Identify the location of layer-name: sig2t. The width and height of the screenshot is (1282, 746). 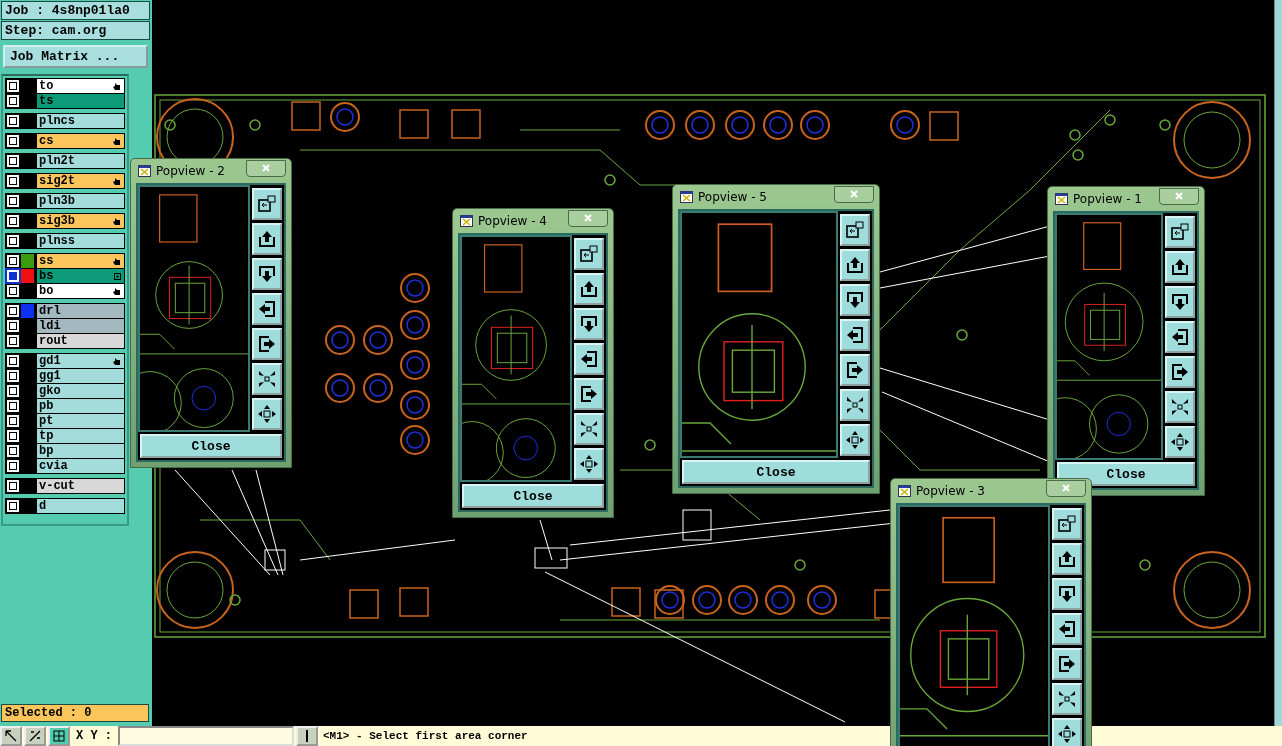
(80, 181).